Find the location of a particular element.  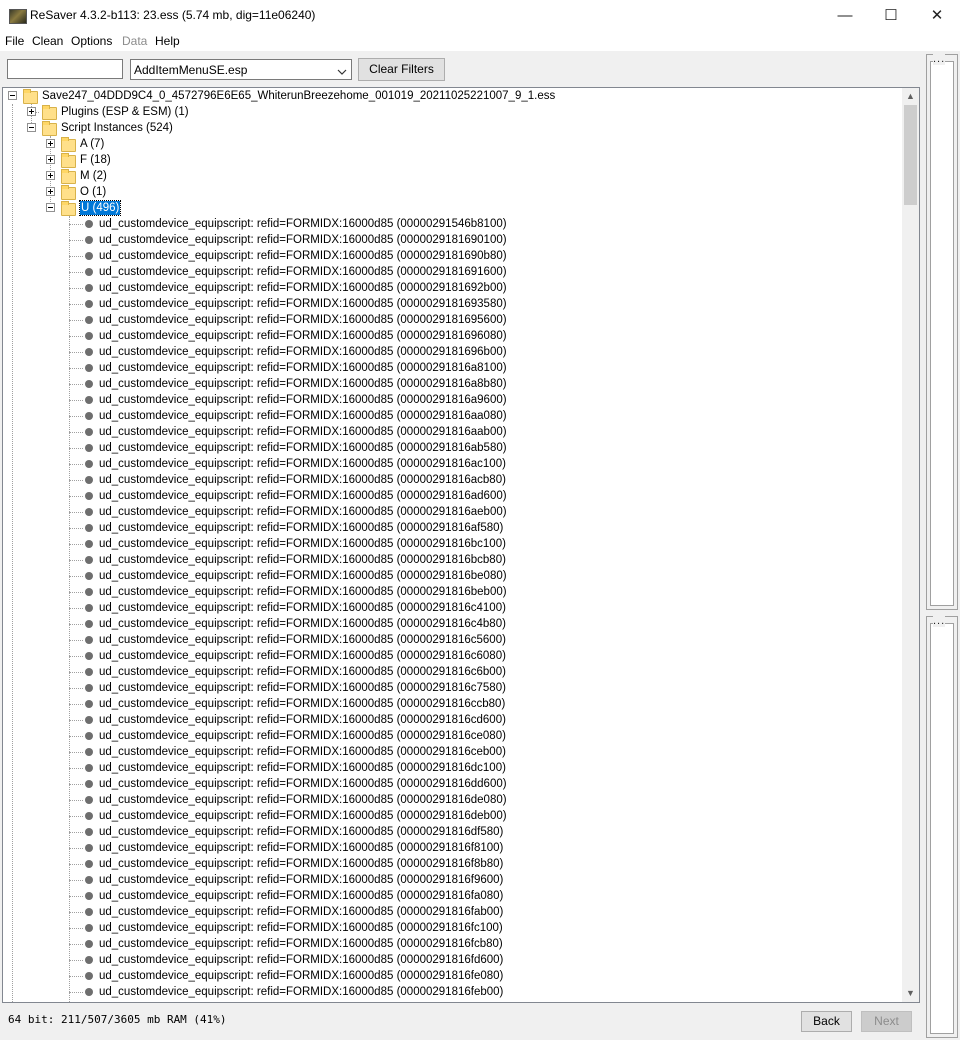

tree-node-plugins: Plugins (ESP & ESM) (1) is located at coordinates (453, 112).